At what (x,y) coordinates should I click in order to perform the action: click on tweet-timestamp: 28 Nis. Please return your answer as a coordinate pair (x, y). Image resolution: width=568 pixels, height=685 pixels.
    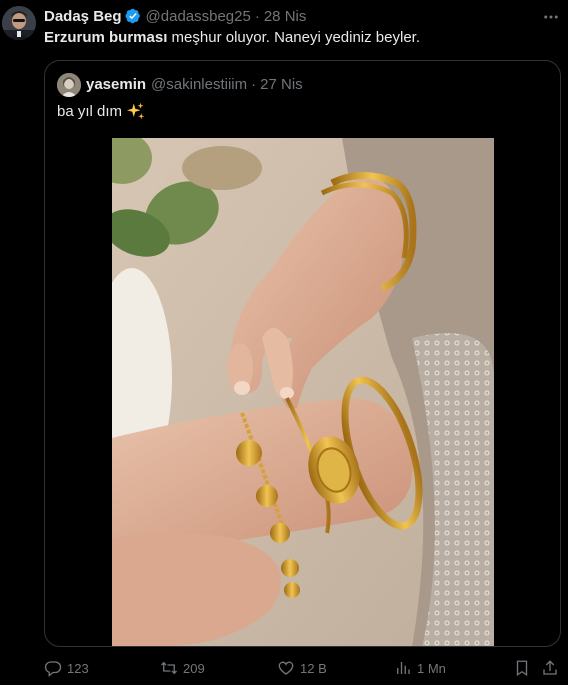
    Looking at the image, I should click on (285, 16).